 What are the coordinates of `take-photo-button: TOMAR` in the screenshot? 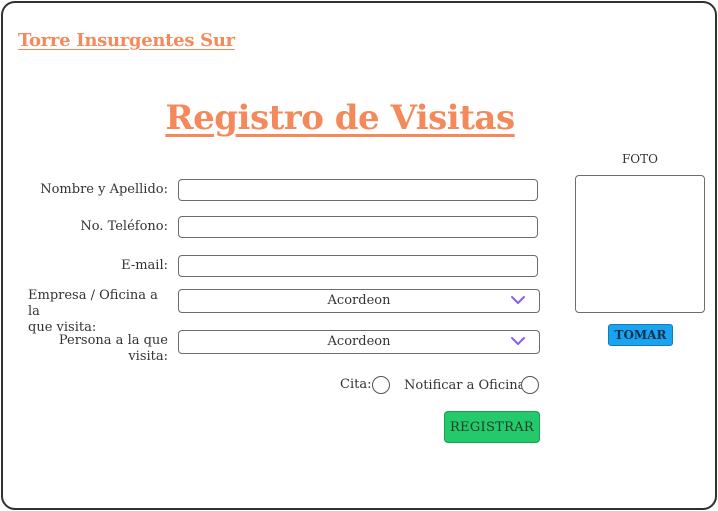 It's located at (640, 335).